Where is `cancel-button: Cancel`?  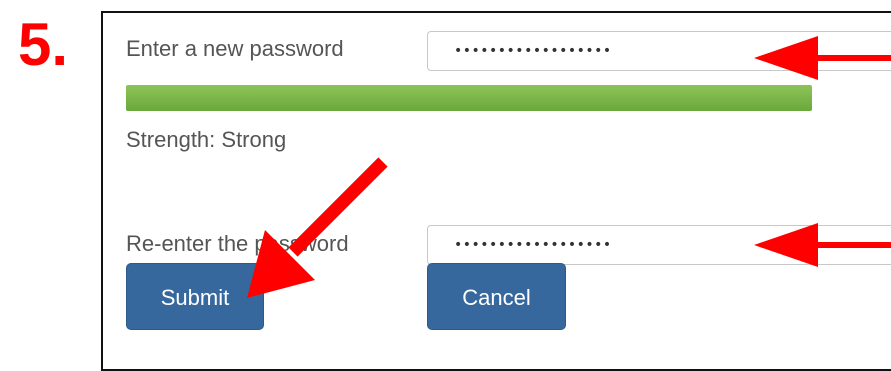 cancel-button: Cancel is located at coordinates (496, 296).